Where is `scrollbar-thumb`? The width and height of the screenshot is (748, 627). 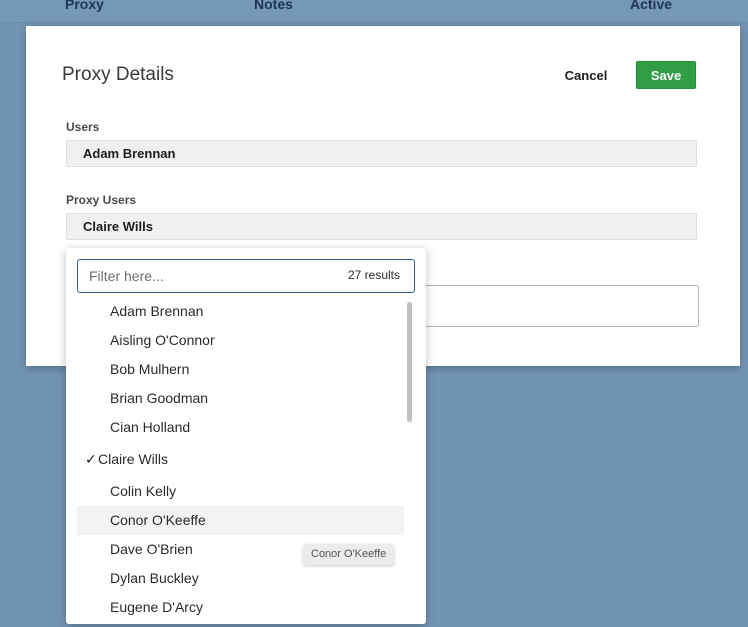
scrollbar-thumb is located at coordinates (409, 362).